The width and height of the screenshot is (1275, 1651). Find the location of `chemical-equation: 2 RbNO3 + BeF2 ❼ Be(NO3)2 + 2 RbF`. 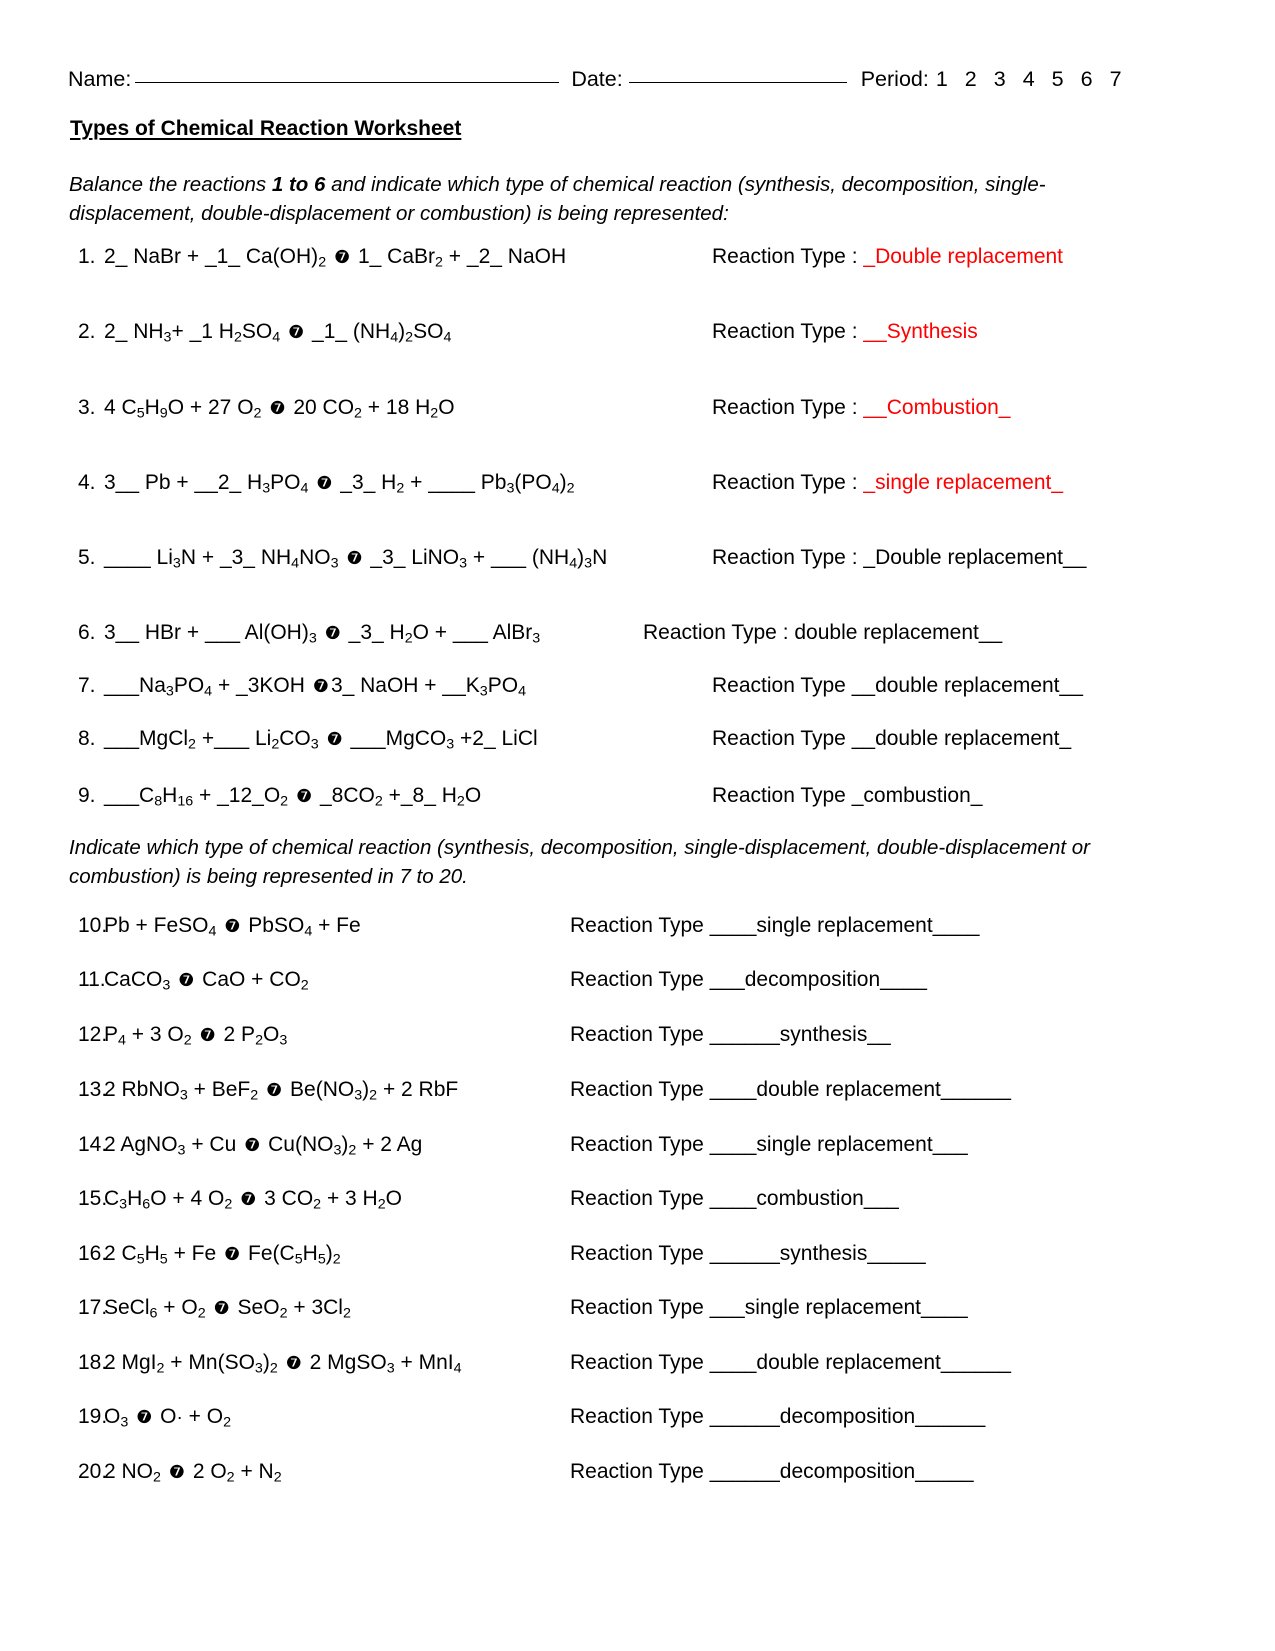

chemical-equation: 2 RbNO3 + BeF2 ❼ Be(NO3)2 + 2 RbF is located at coordinates (281, 1090).